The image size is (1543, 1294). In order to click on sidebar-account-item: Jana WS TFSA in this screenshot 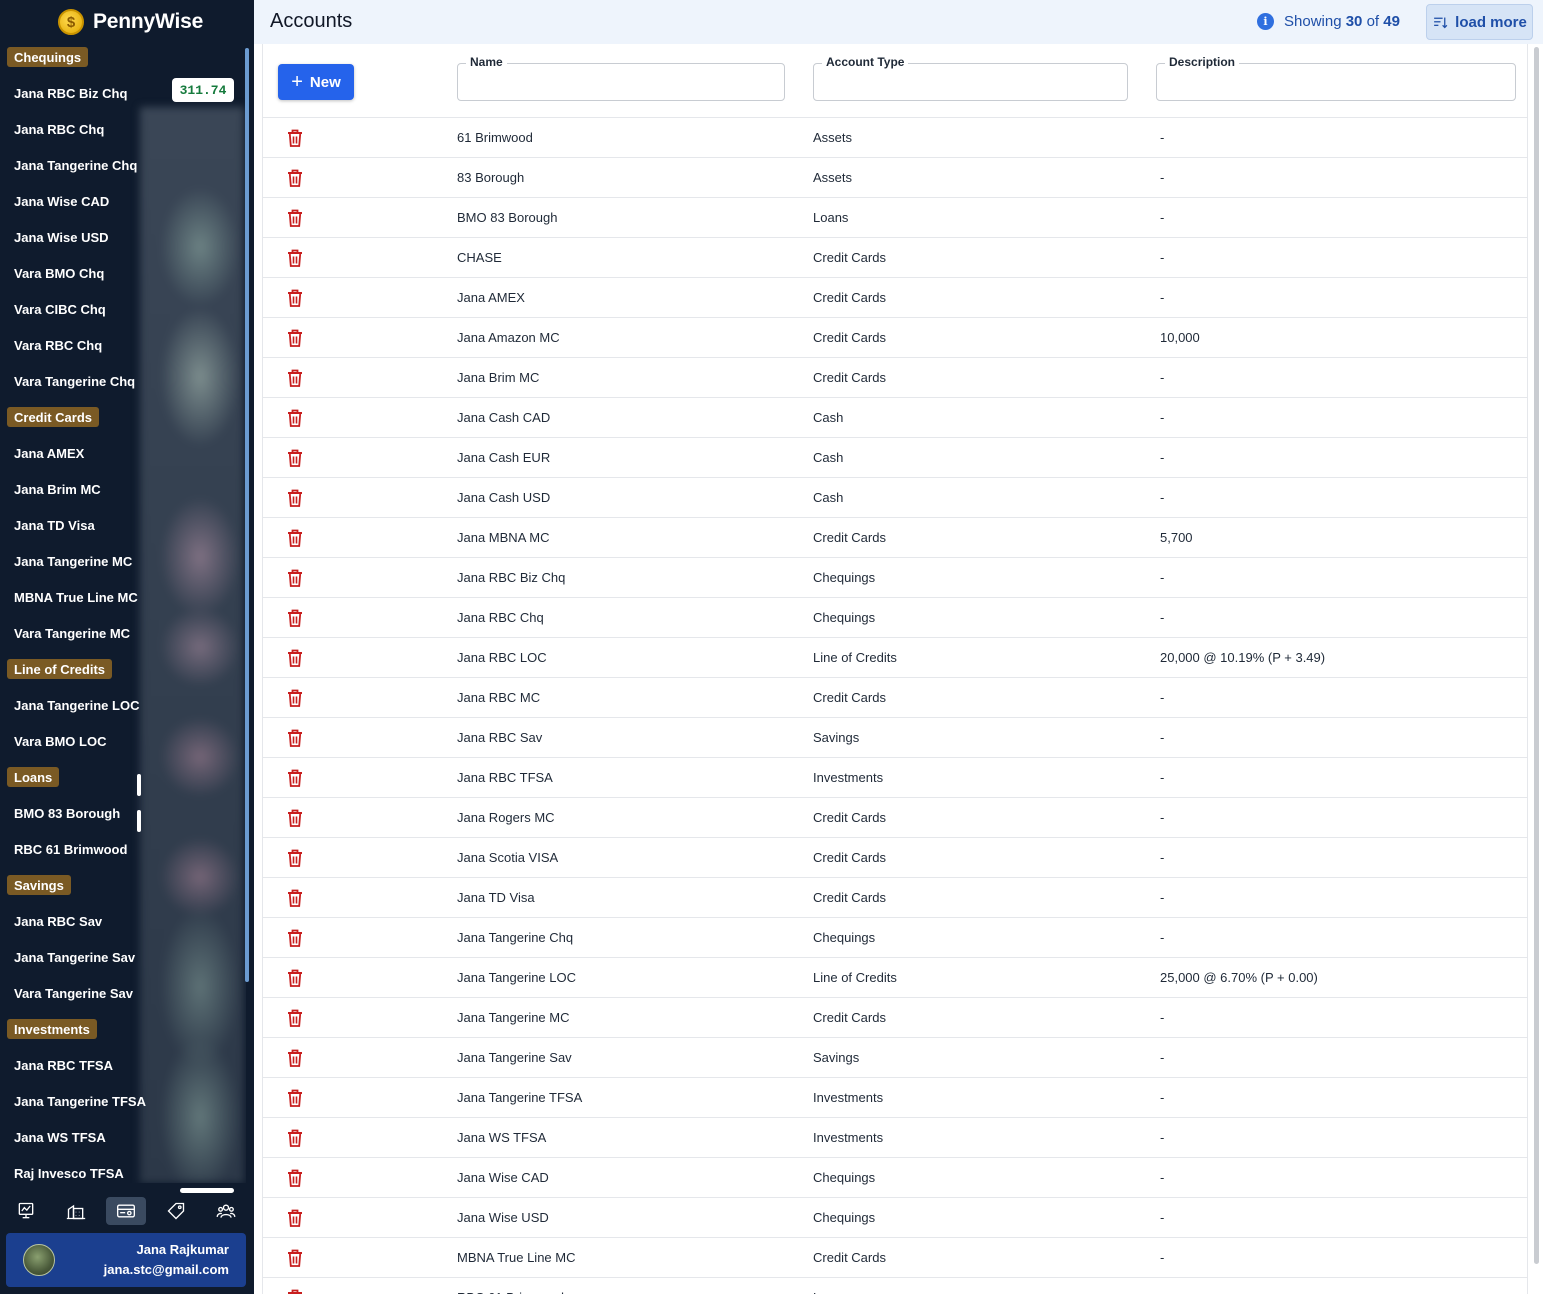, I will do `click(60, 1137)`.